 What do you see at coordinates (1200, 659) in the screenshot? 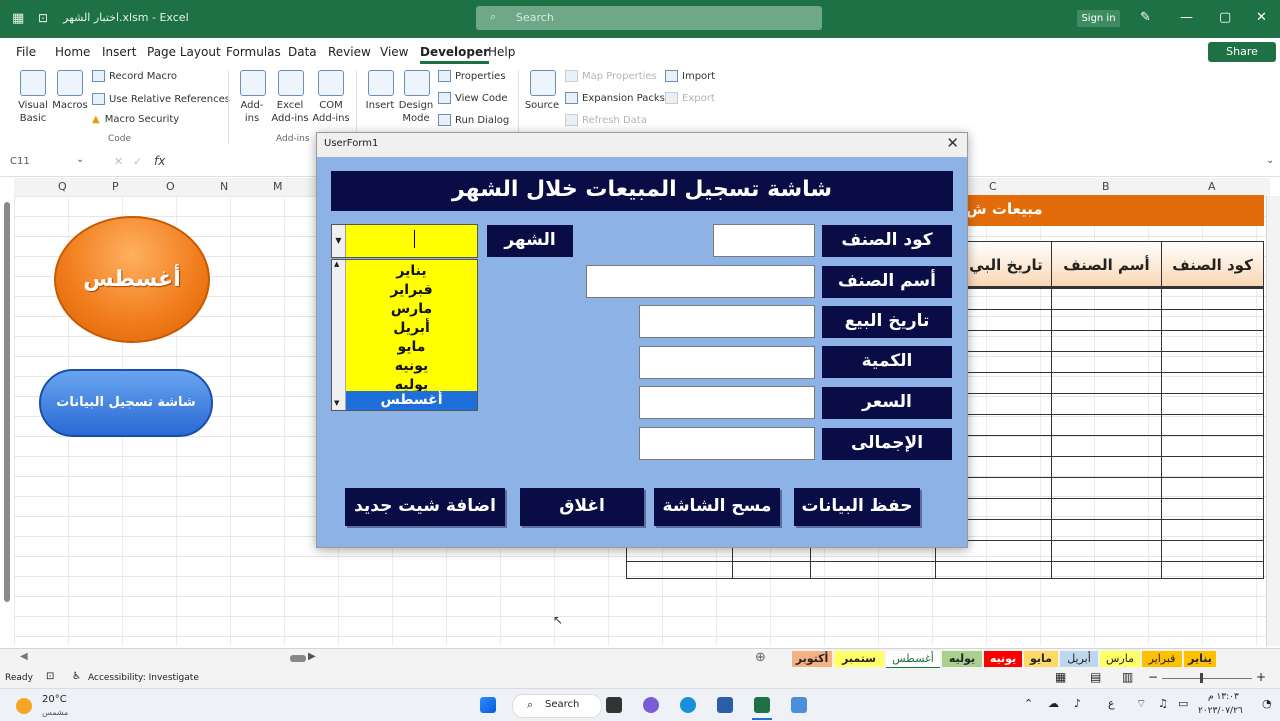
I see `sheet-tab-january: يناير` at bounding box center [1200, 659].